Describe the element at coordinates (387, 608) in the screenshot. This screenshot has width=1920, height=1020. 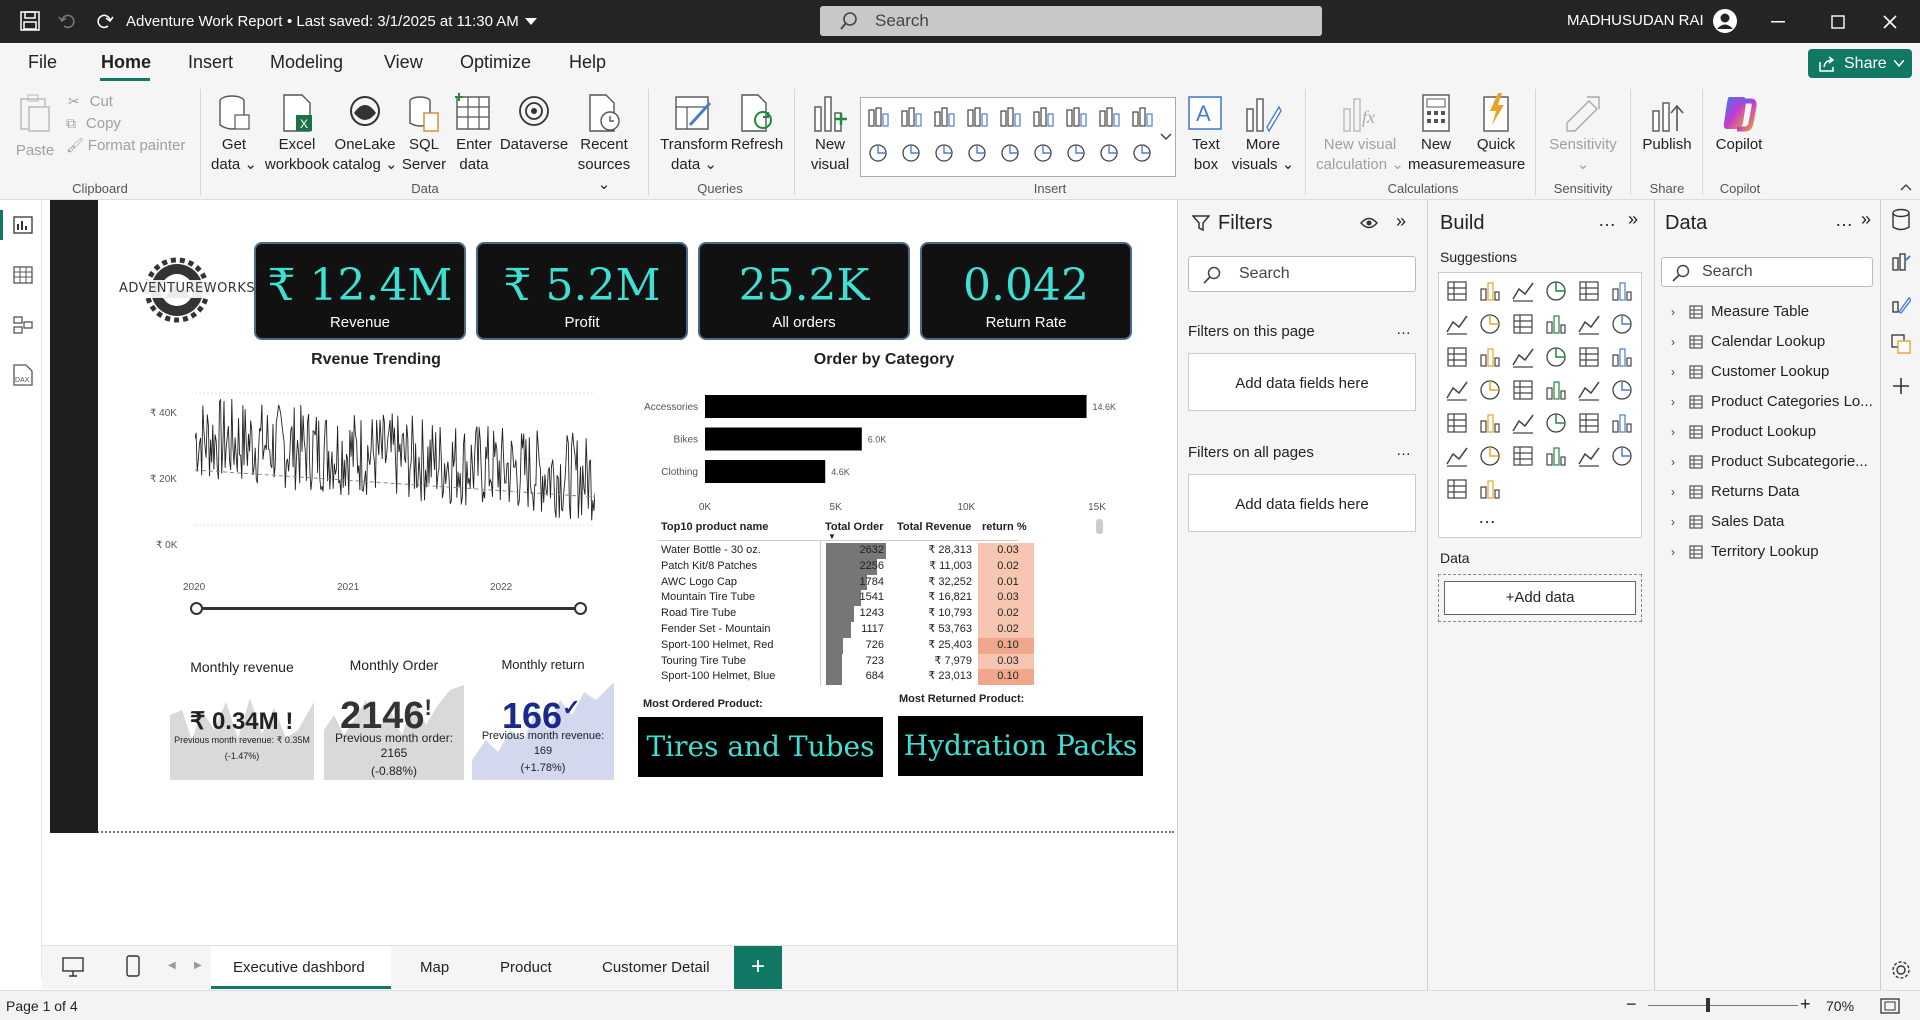
I see `date-slider-track` at that location.